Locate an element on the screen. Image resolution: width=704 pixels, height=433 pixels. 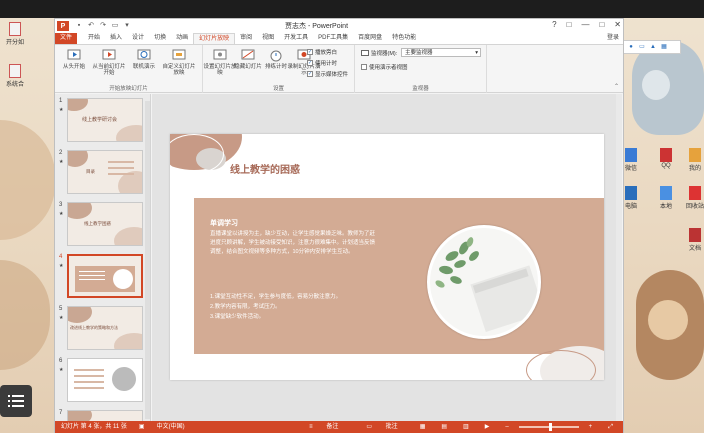
presenter-view-checkbox: 使用演示者视图 is located at coordinates (384, 67).